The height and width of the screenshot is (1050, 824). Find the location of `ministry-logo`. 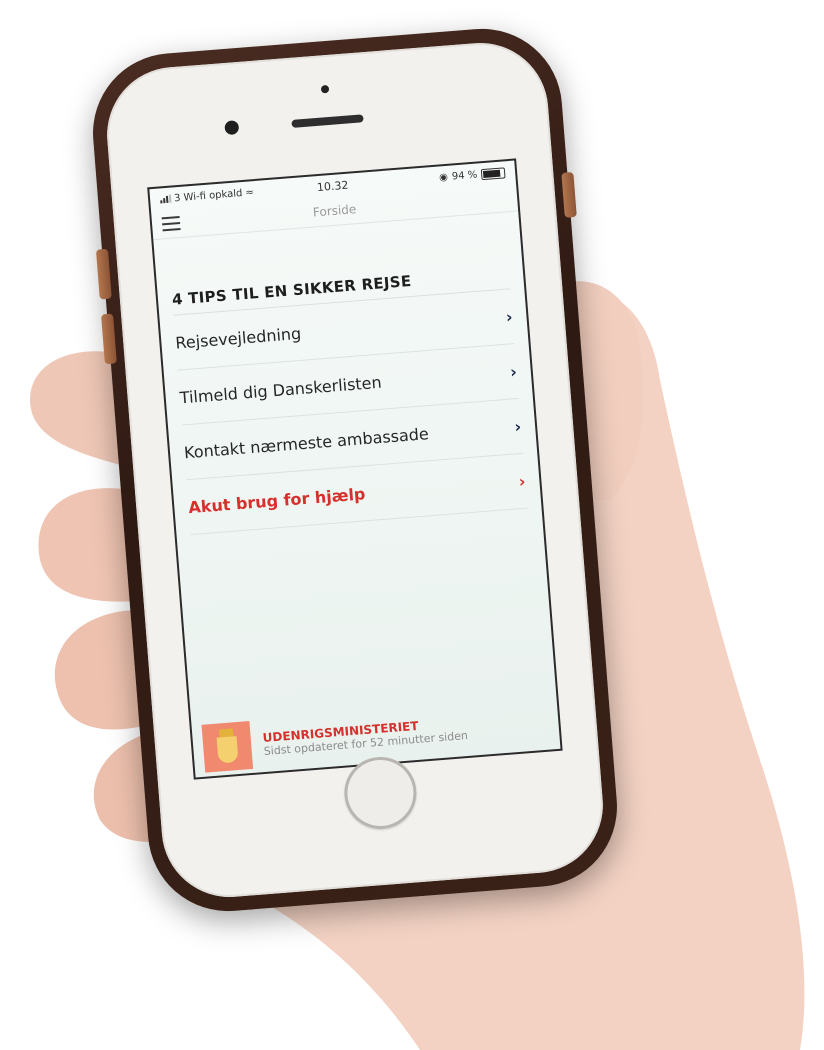

ministry-logo is located at coordinates (227, 747).